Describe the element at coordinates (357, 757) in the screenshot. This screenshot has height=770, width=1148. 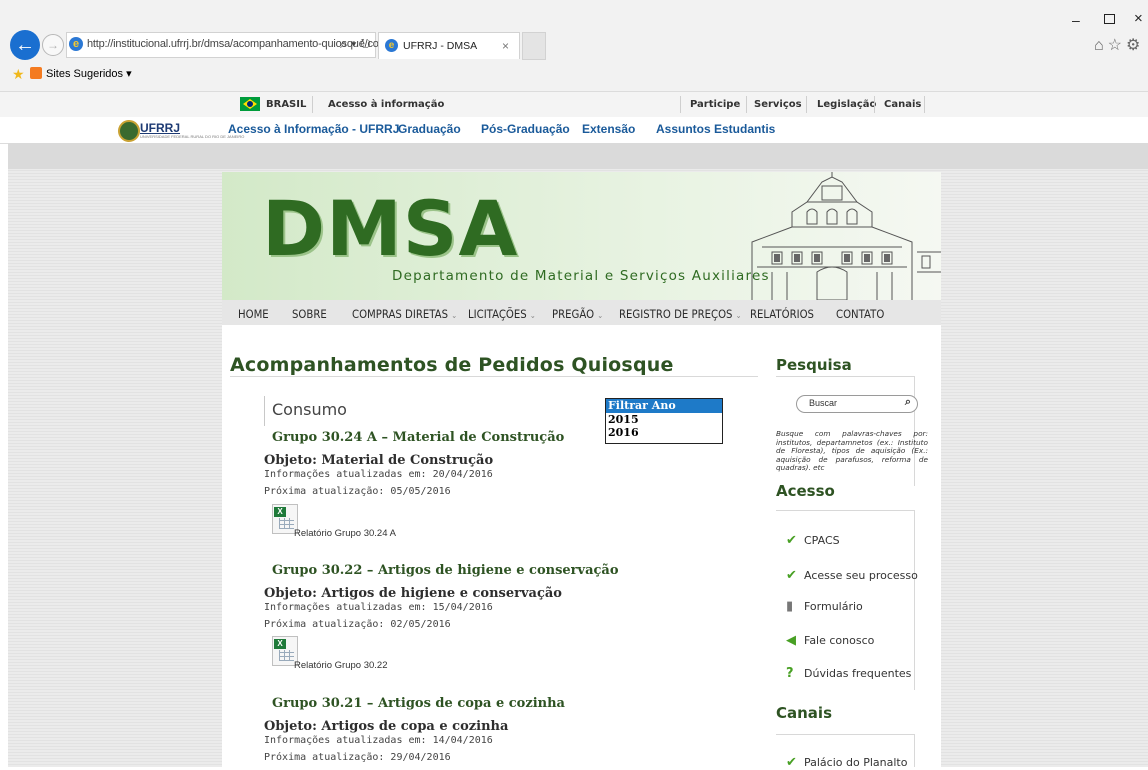
I see `group-next-update: Próxima atualização: 29/04/2016` at that location.